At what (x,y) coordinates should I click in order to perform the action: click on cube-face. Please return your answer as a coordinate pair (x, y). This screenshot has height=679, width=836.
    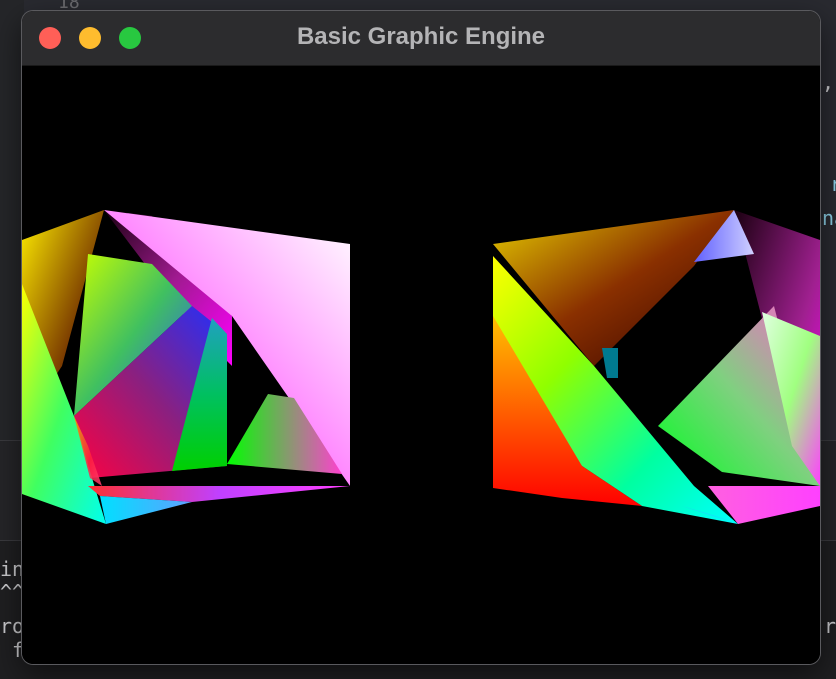
    Looking at the image, I should click on (610, 363).